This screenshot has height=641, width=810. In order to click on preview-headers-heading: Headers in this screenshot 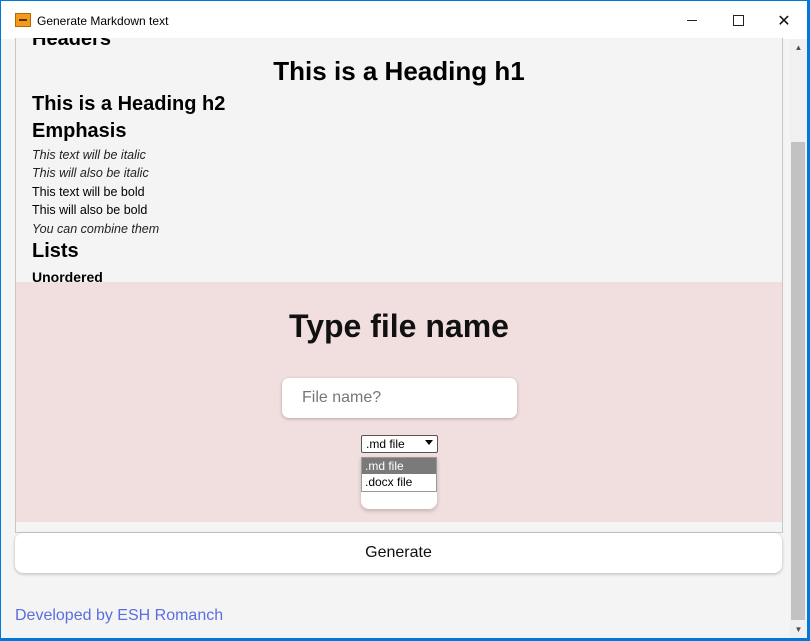, I will do `click(71, 44)`.